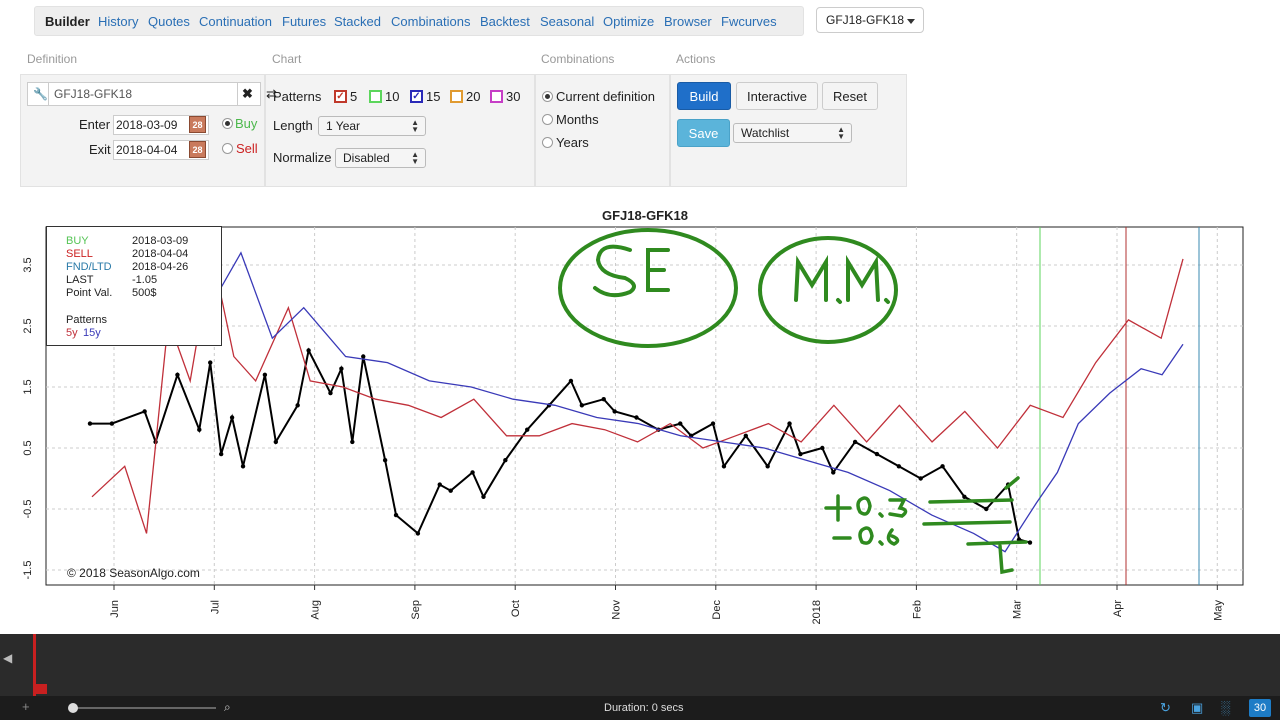 The width and height of the screenshot is (1280, 720). What do you see at coordinates (160, 241) in the screenshot?
I see `info-value: 2018-03-09` at bounding box center [160, 241].